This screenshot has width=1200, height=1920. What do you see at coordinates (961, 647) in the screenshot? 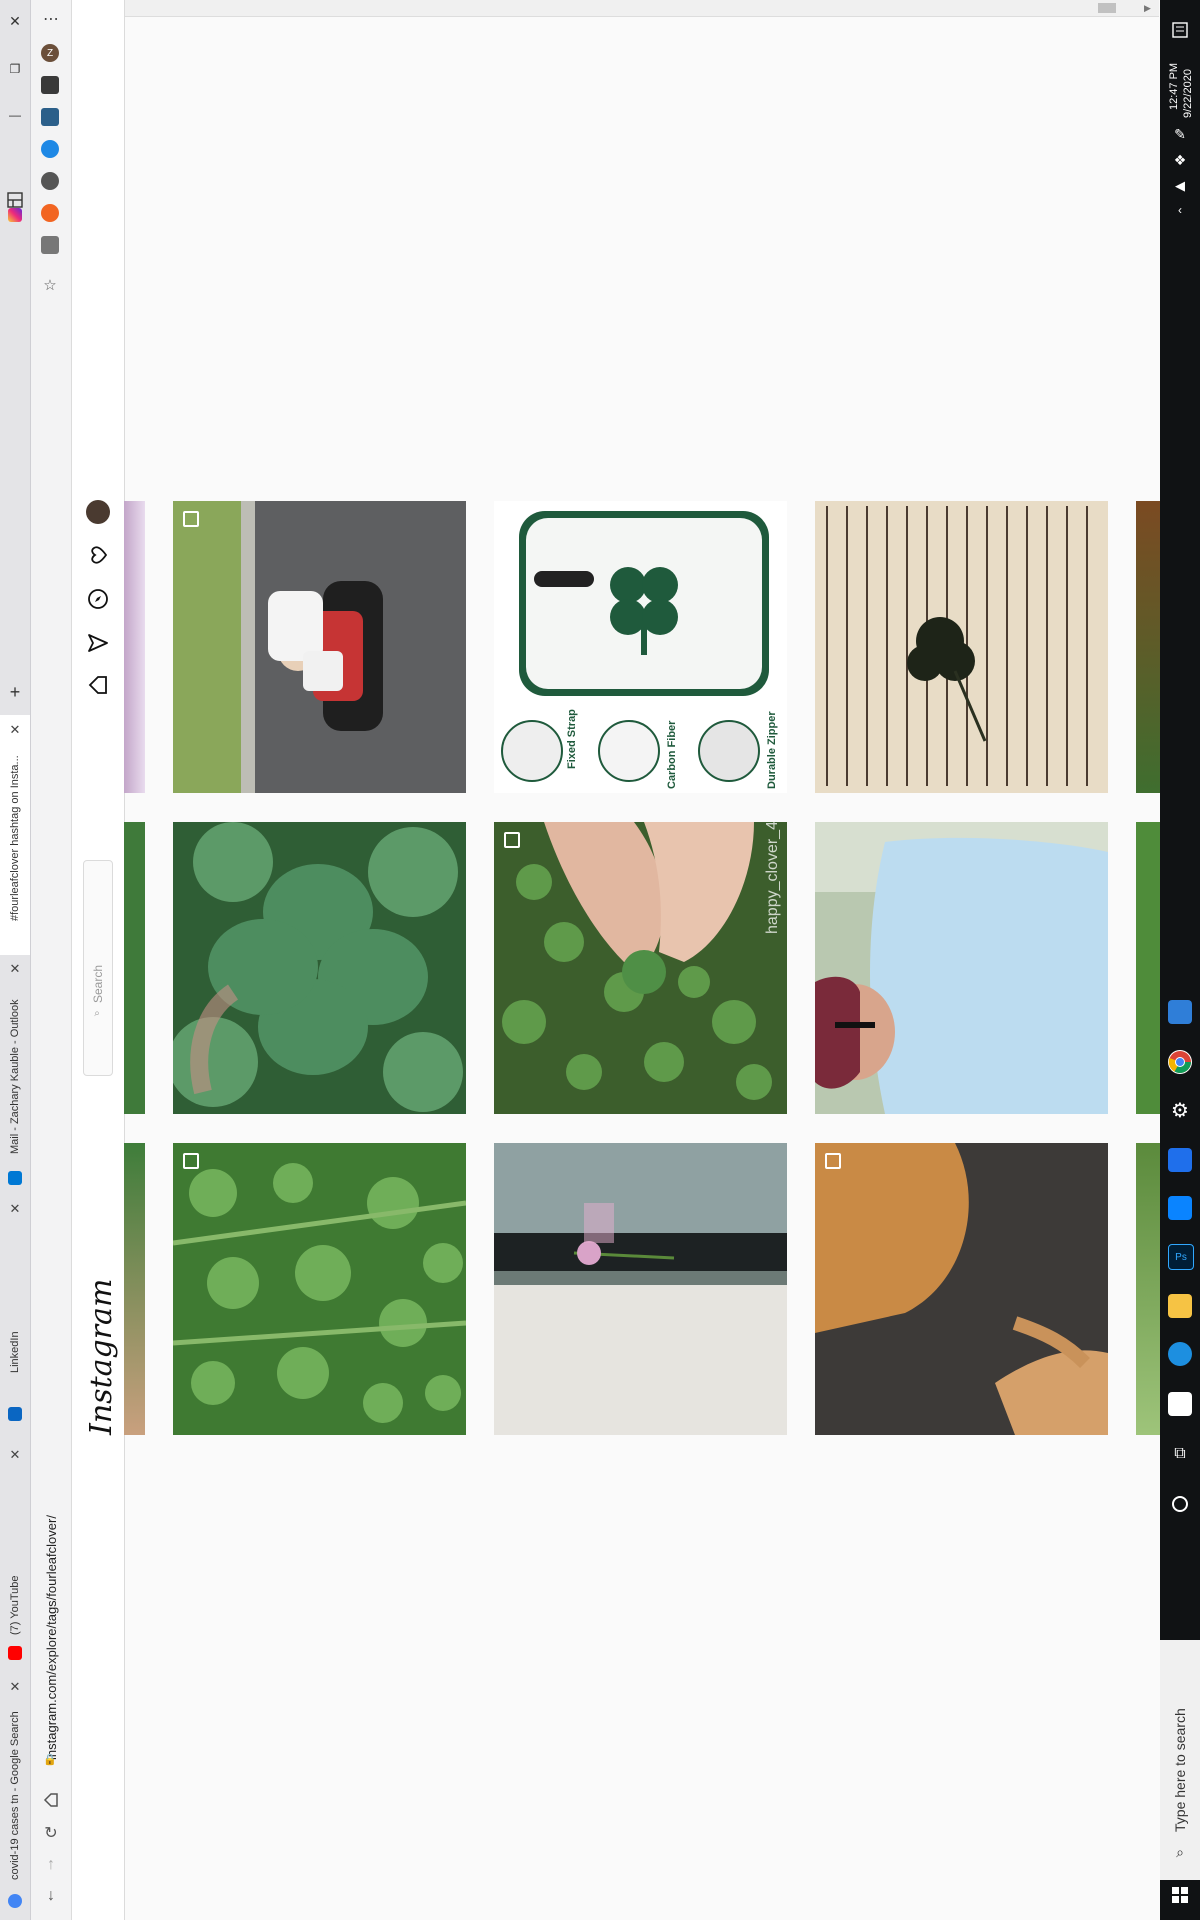
I see `photo-tile-clover-book` at bounding box center [961, 647].